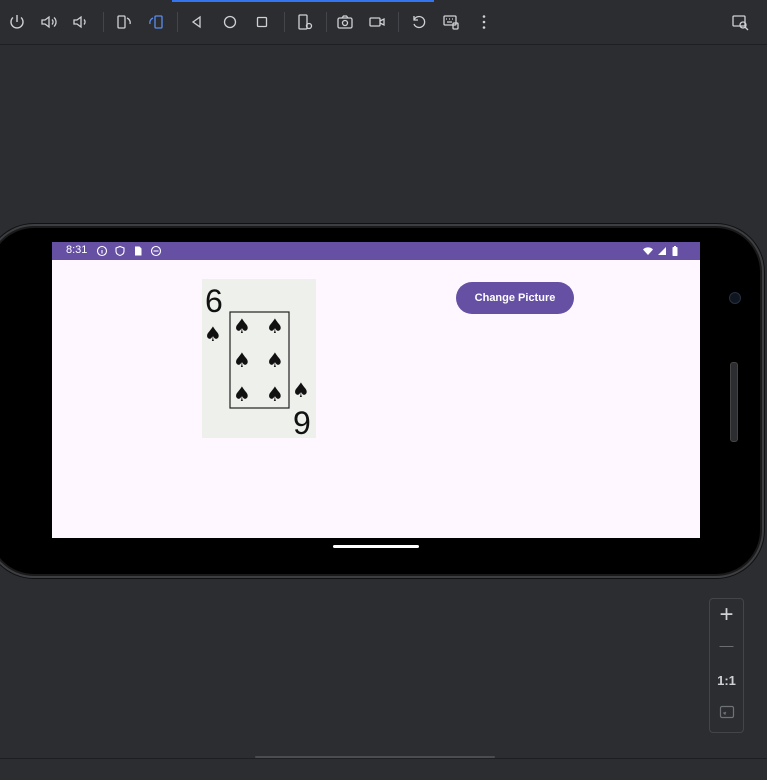  What do you see at coordinates (419, 22) in the screenshot?
I see `reset-icon` at bounding box center [419, 22].